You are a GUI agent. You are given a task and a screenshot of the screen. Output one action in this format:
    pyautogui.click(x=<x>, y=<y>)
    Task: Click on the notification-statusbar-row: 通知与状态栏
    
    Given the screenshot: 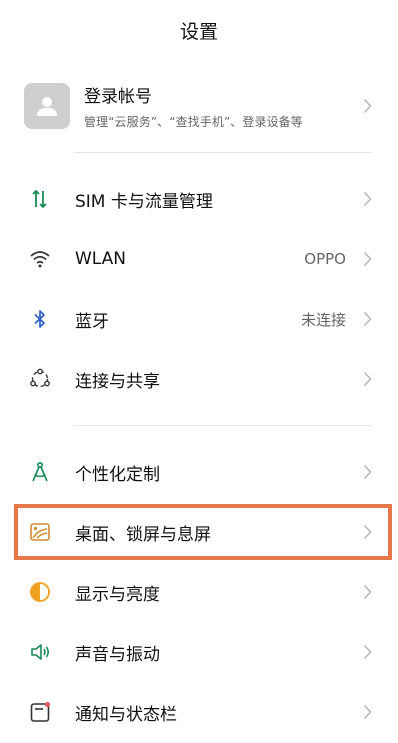 What is the action you would take?
    pyautogui.click(x=199, y=712)
    